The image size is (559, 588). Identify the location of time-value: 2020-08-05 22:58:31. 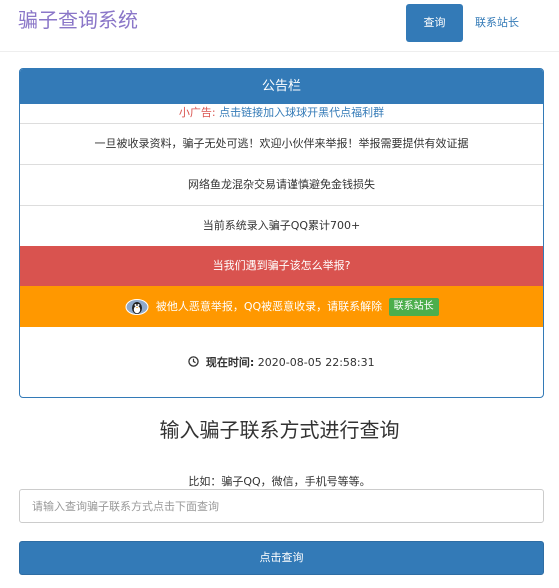
(316, 362).